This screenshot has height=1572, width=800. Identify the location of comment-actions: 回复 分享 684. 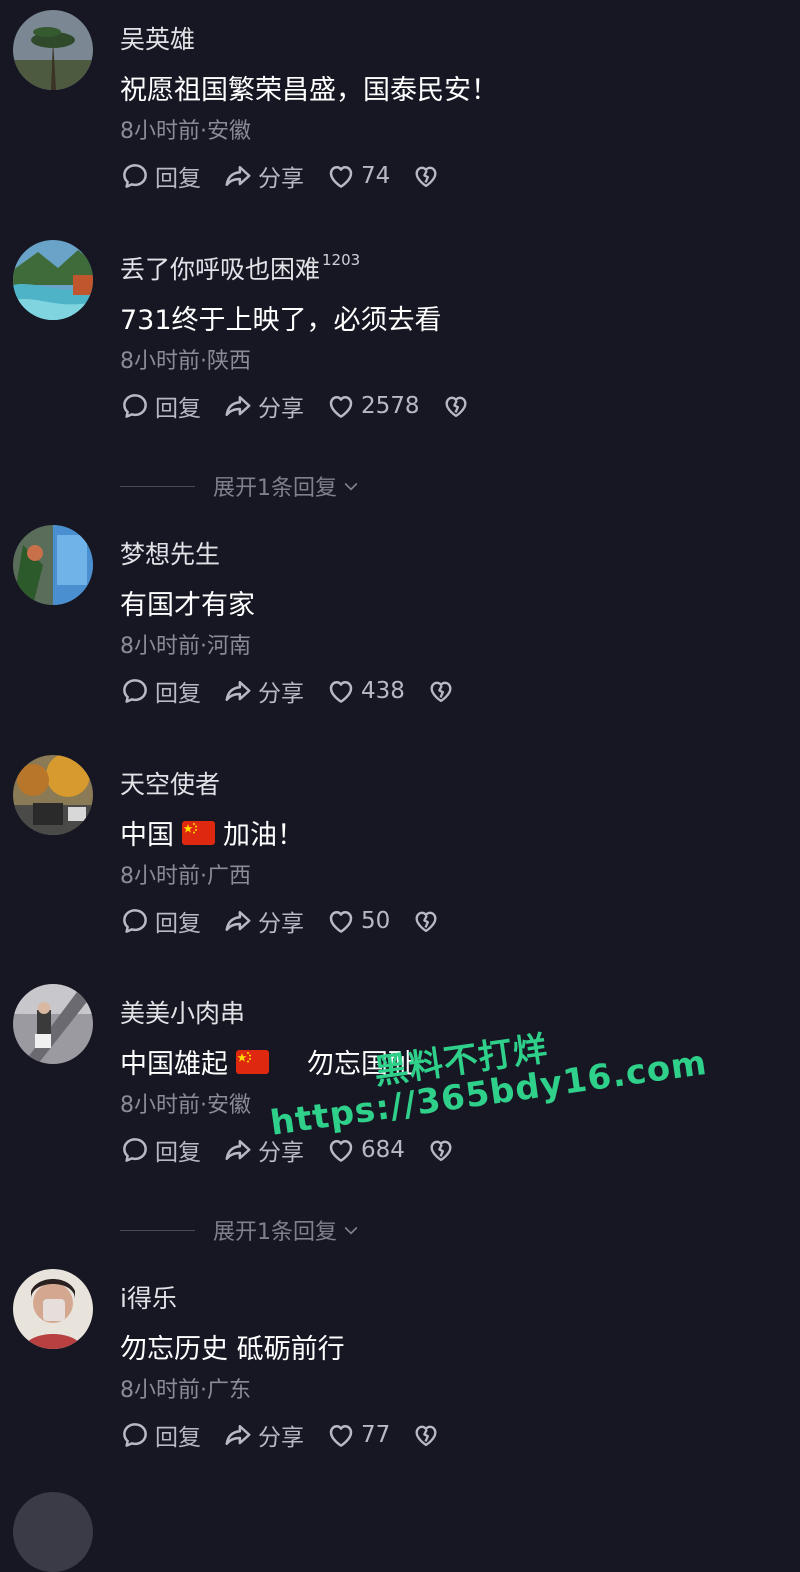
(301, 1150).